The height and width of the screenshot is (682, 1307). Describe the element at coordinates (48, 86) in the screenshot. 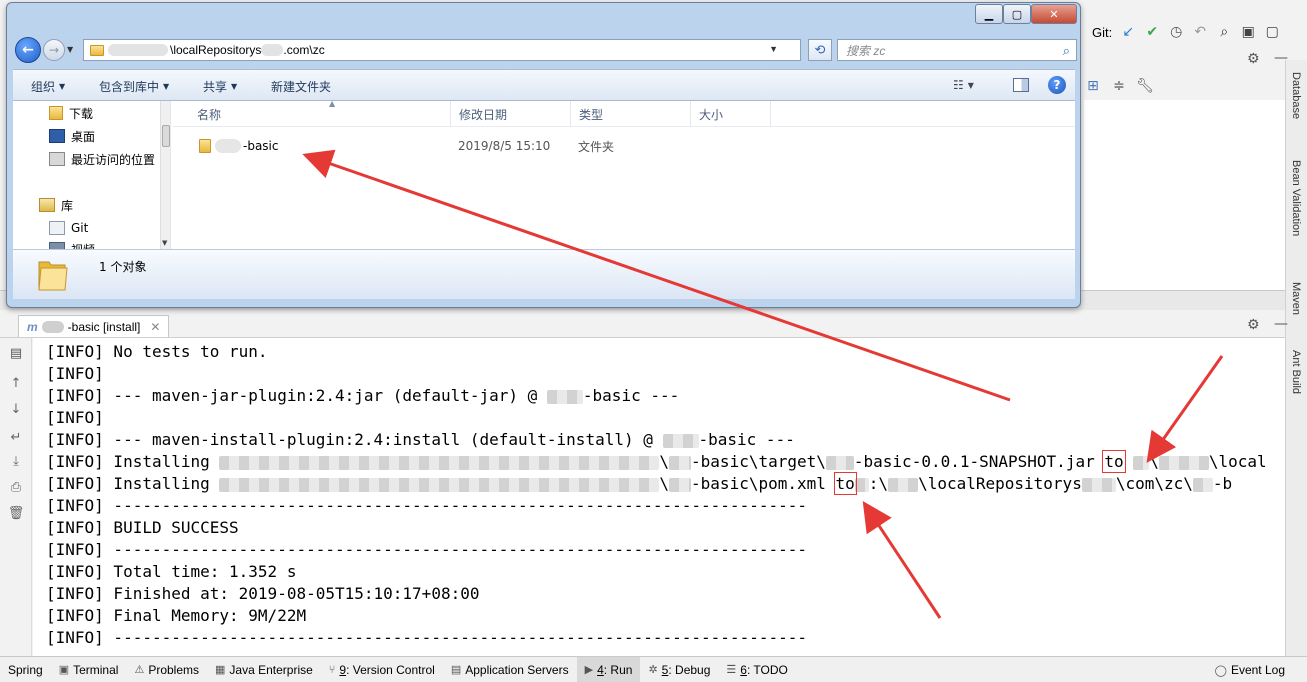

I see `organize-menu: 组织 ▼` at that location.